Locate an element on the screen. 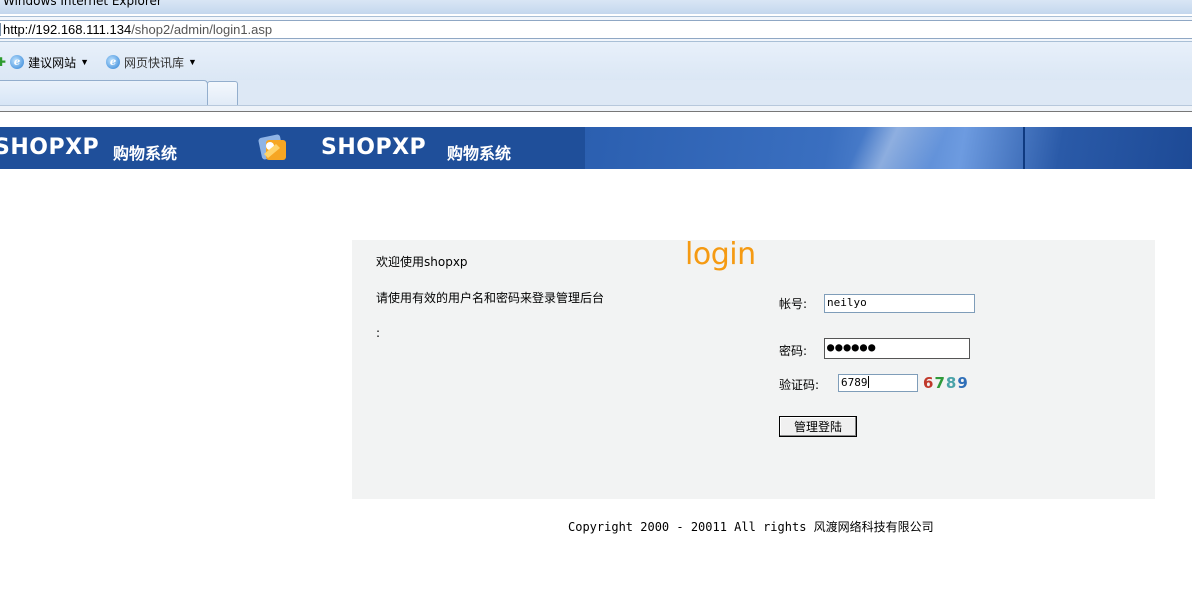 Image resolution: width=1192 pixels, height=590 pixels. captcha-label: 验证码: is located at coordinates (799, 385).